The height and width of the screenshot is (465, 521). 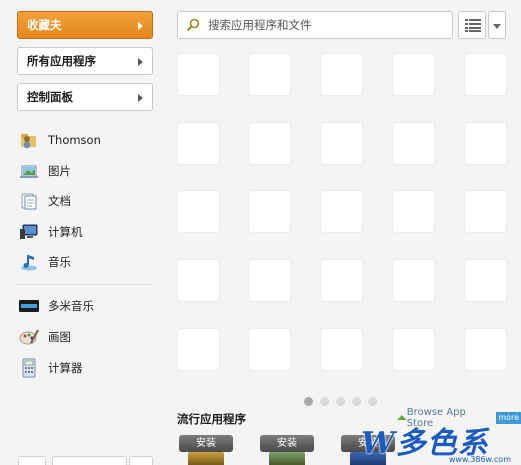 I want to click on list-view-icon, so click(x=473, y=25).